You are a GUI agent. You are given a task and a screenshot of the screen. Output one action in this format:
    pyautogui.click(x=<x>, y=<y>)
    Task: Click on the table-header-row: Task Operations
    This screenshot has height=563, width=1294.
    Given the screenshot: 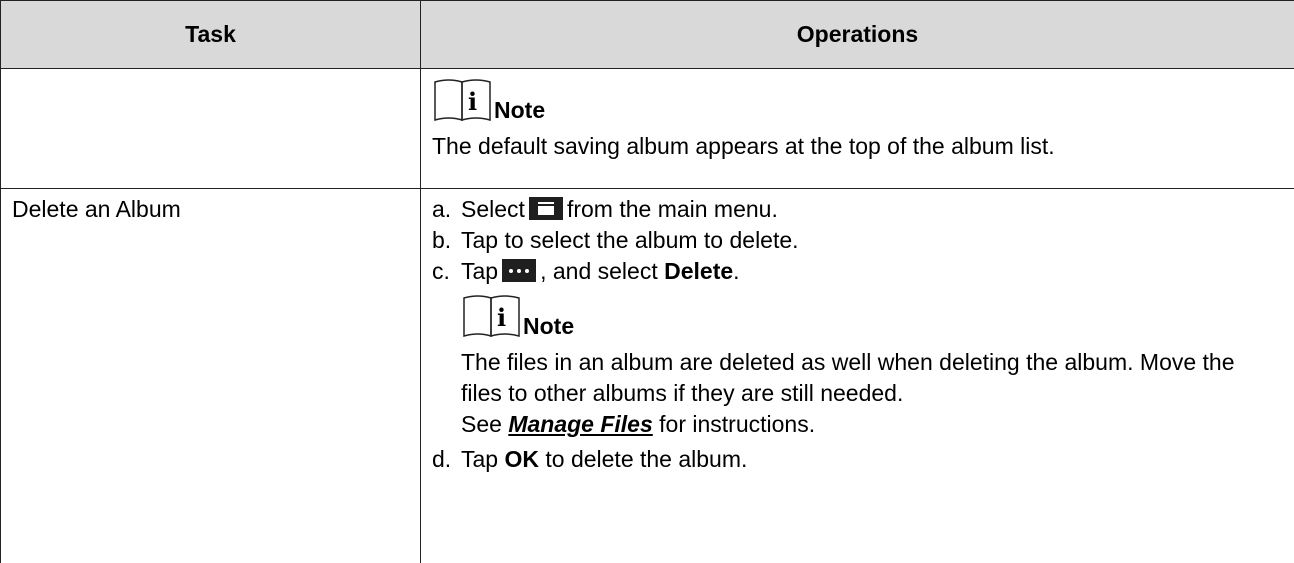 What is the action you would take?
    pyautogui.click(x=647, y=34)
    